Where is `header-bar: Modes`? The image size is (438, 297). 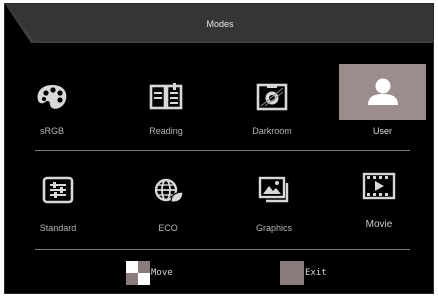
header-bar: Modes is located at coordinates (219, 25).